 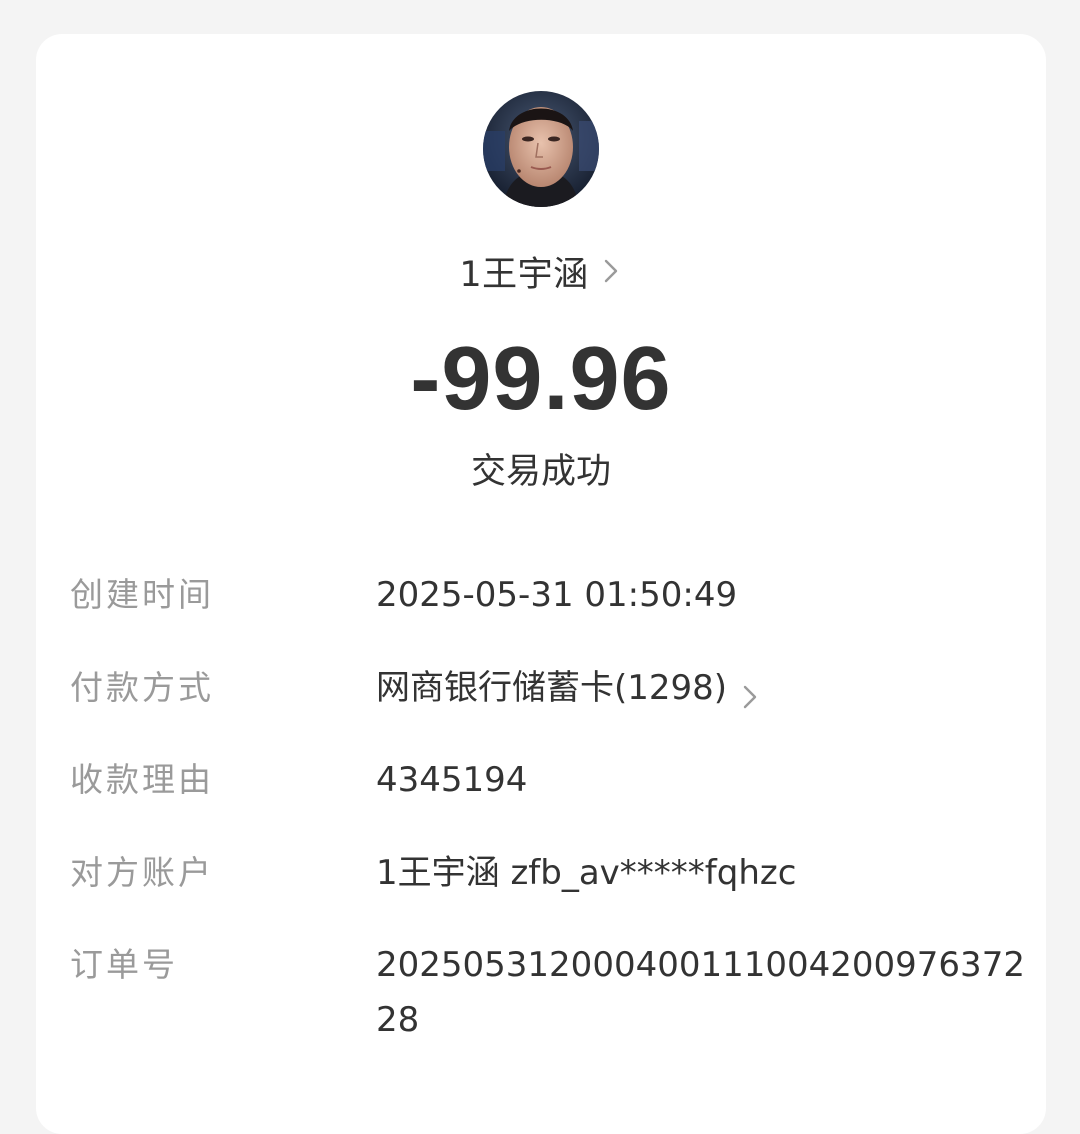 What do you see at coordinates (700, 992) in the screenshot?
I see `order-number-value: 20250531200040011100420097637228` at bounding box center [700, 992].